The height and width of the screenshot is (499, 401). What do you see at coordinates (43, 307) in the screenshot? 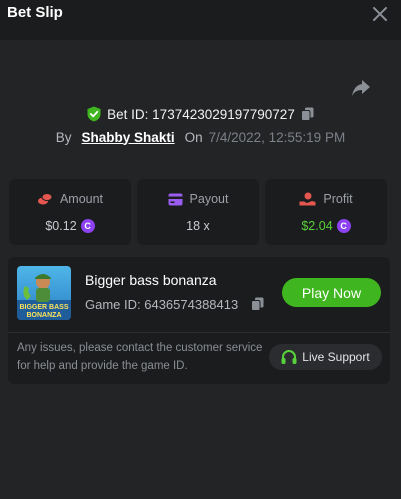
I see `svg-text: BIGGER BASS` at bounding box center [43, 307].